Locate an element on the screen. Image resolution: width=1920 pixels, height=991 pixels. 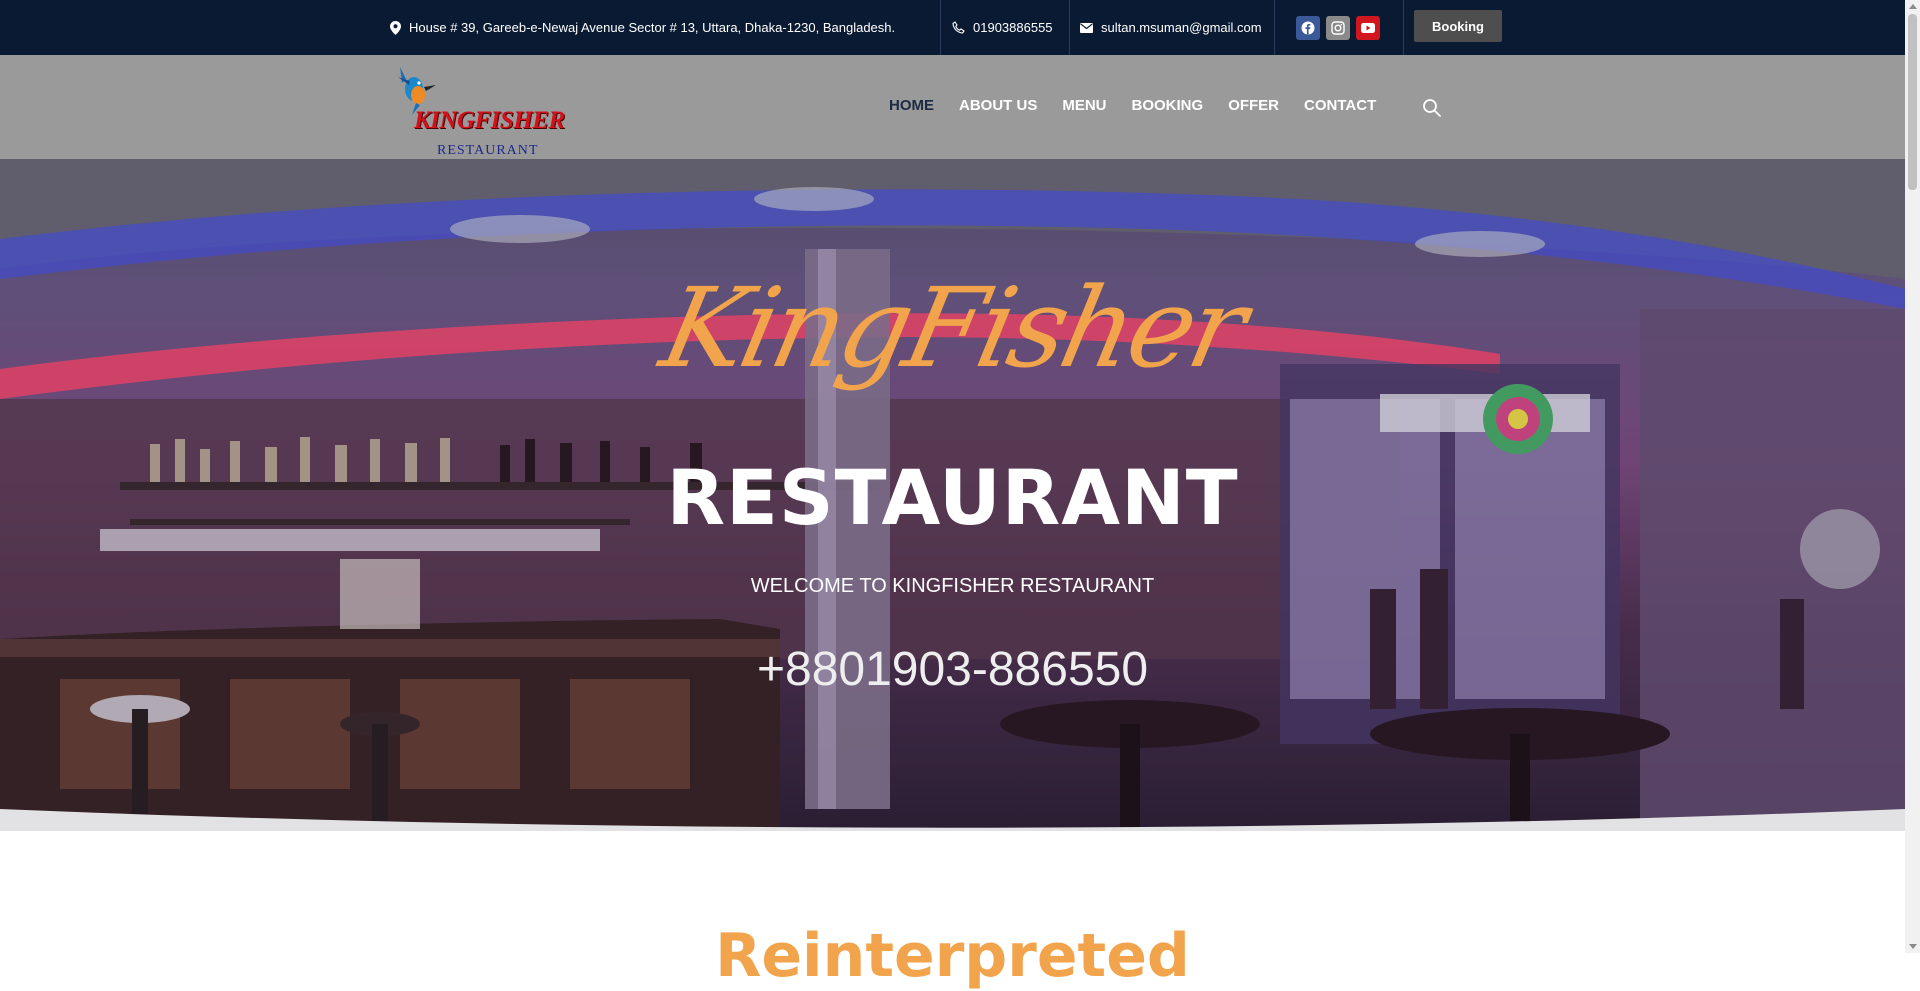
phone-item: 01903886555 is located at coordinates (1002, 27).